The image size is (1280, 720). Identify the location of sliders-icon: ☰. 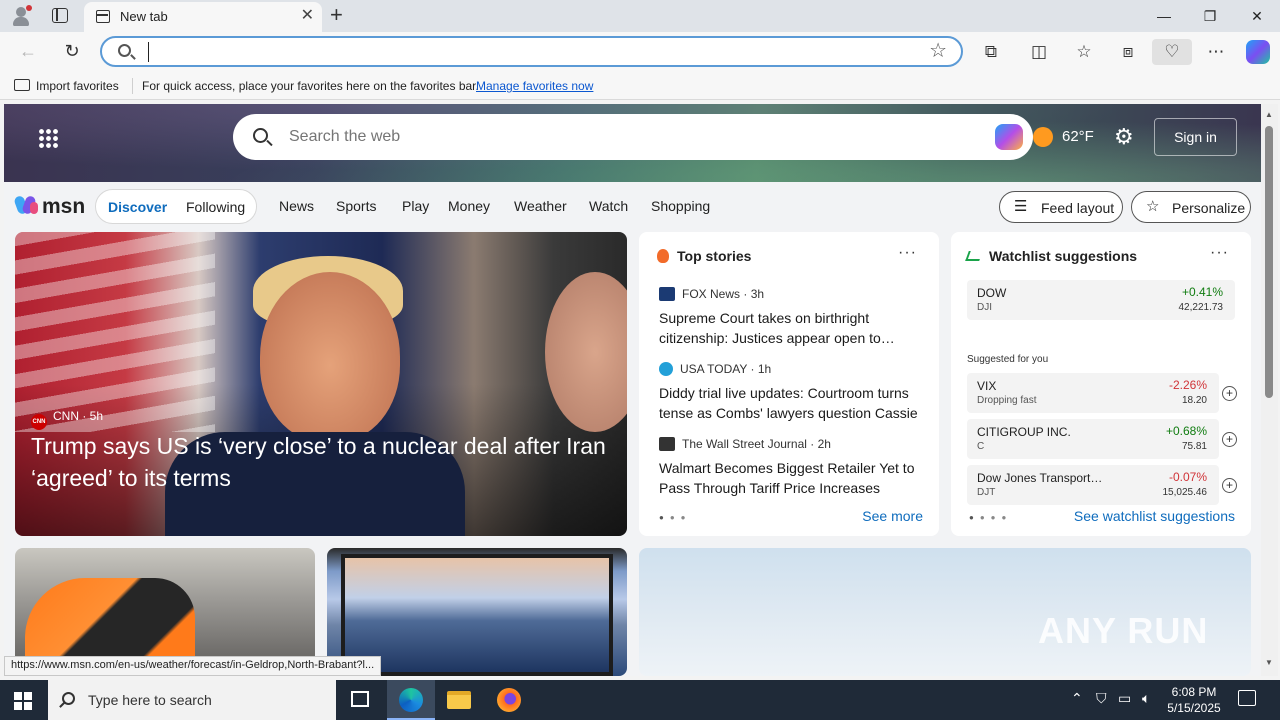
(1021, 206).